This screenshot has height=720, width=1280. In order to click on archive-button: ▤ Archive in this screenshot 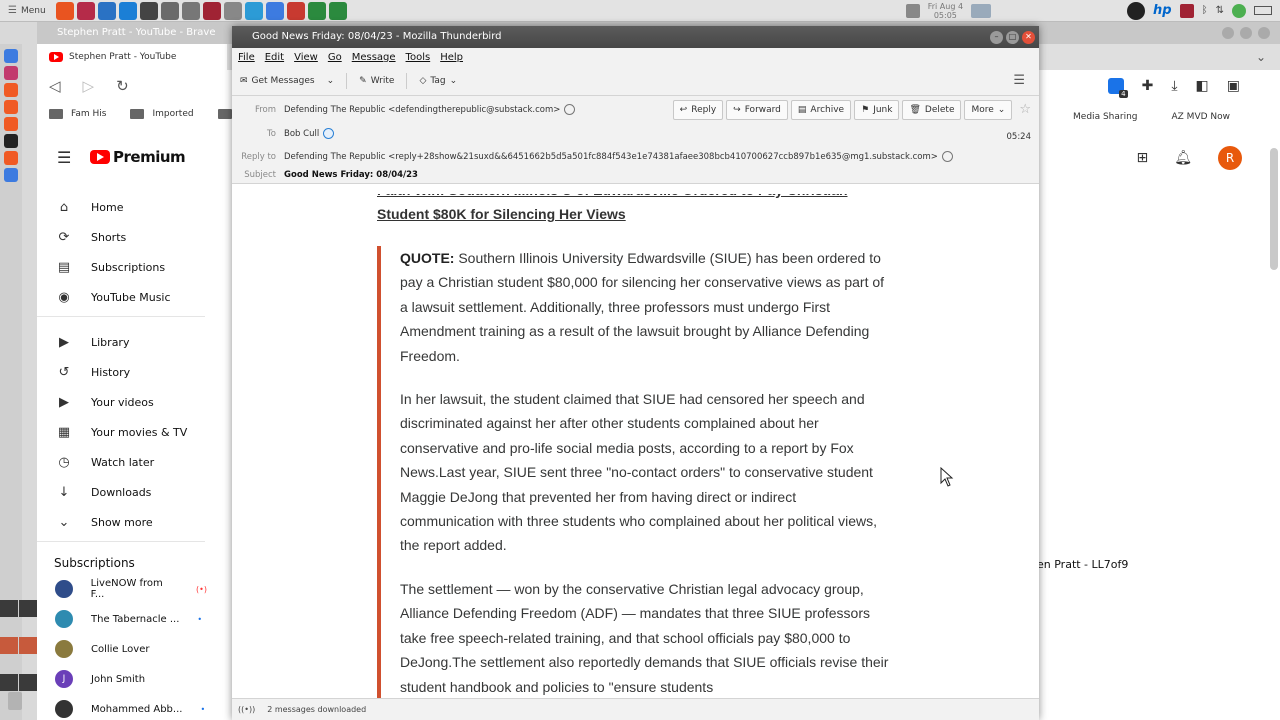, I will do `click(821, 110)`.